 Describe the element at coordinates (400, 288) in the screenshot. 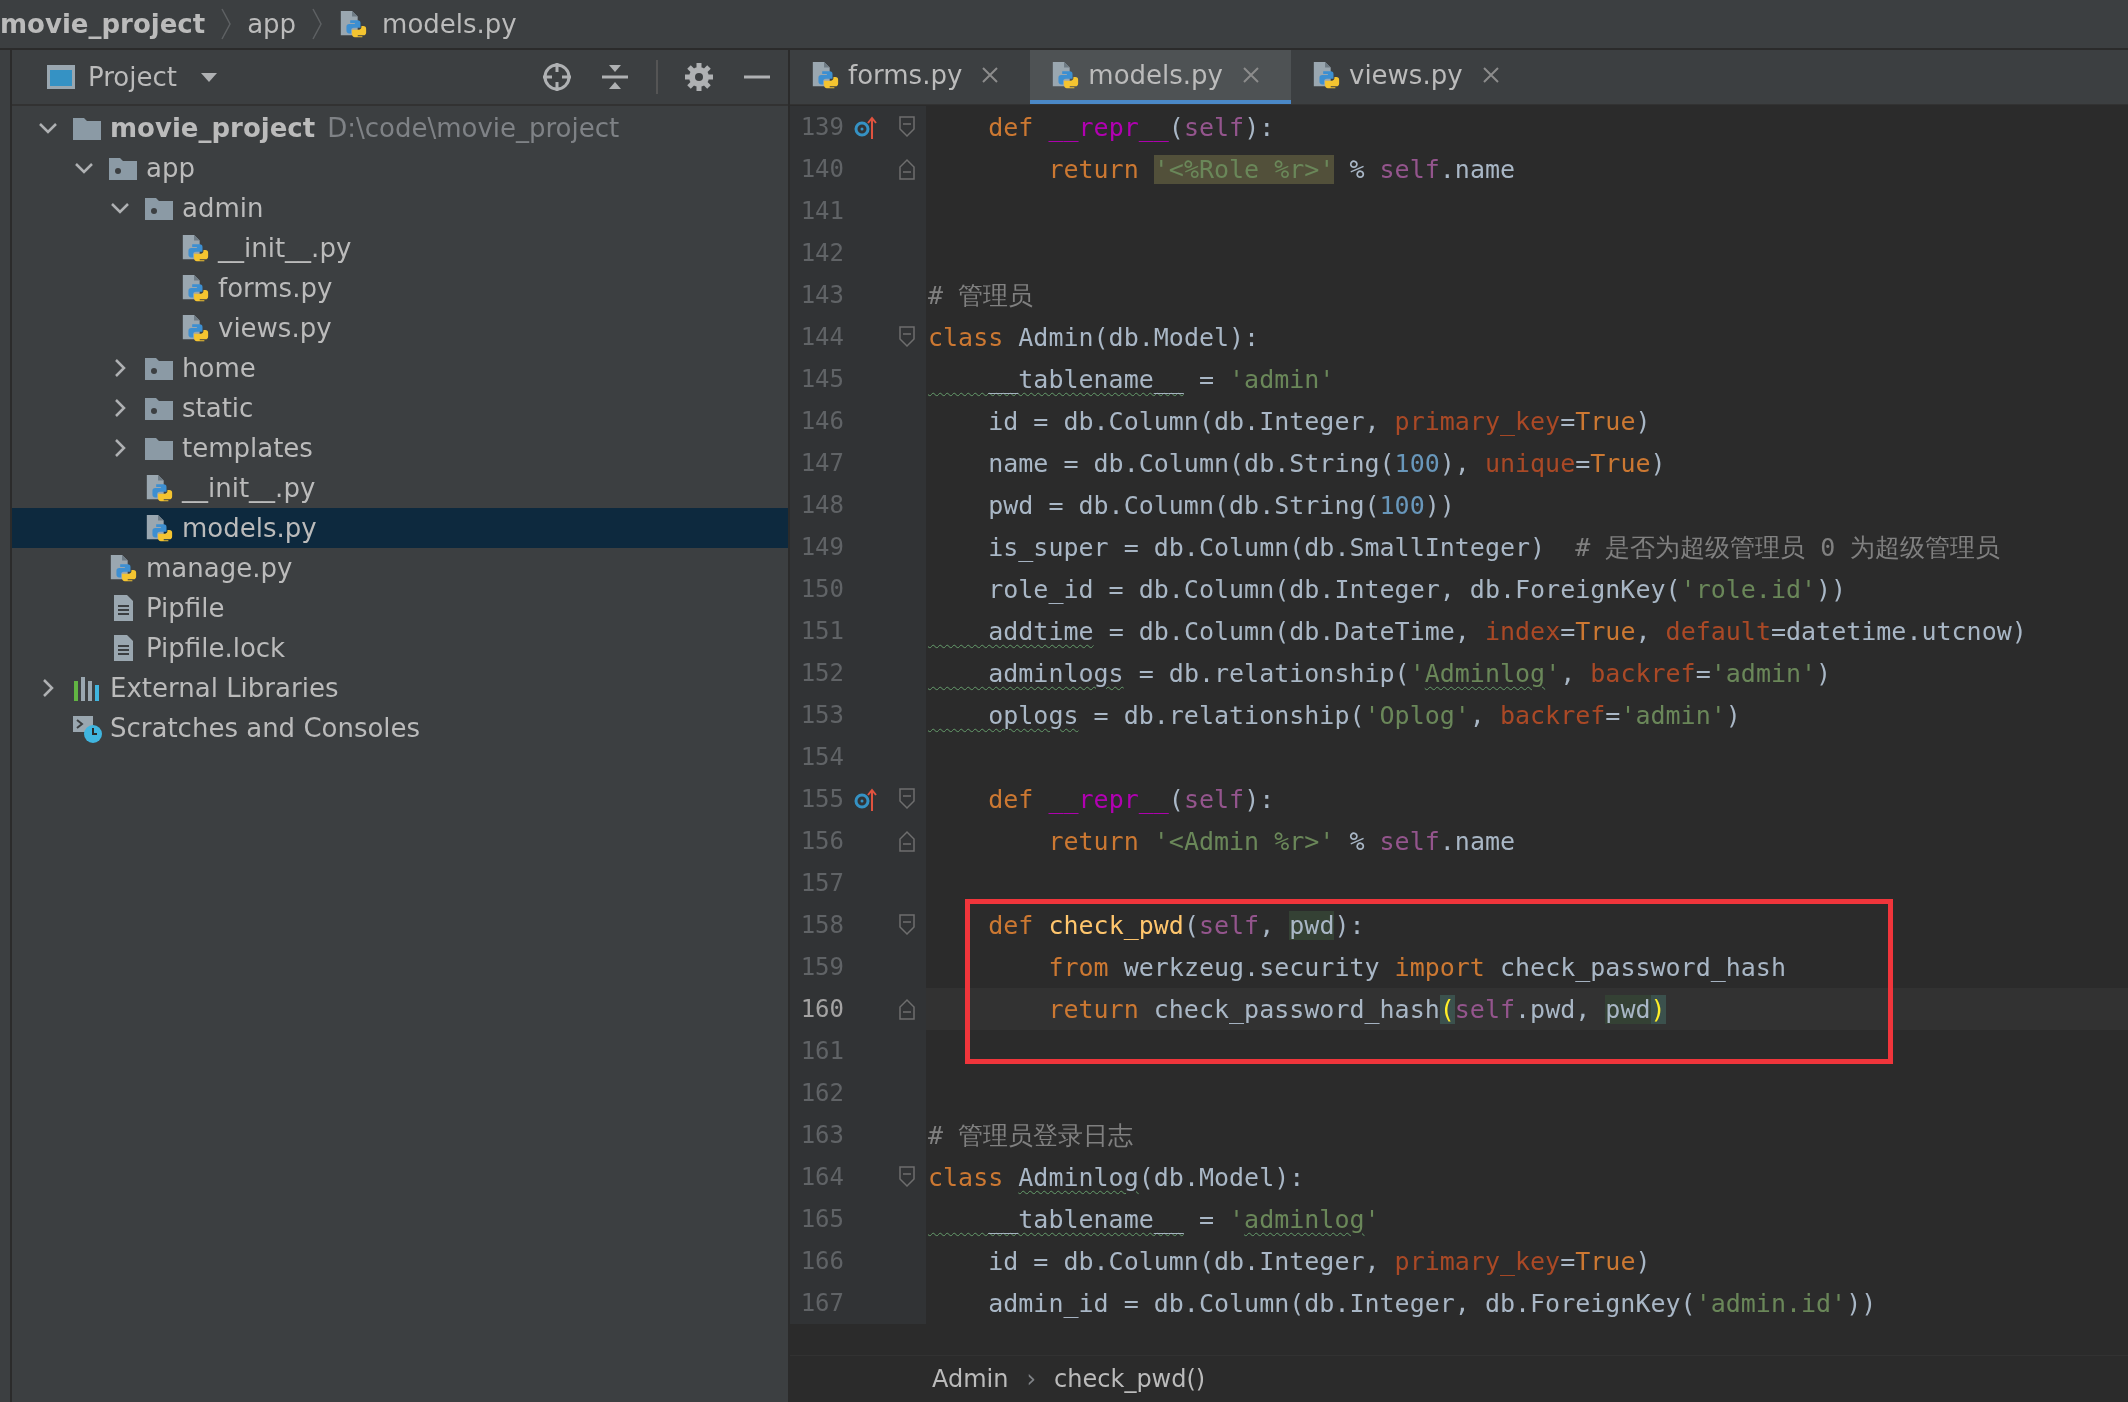

I see `tree-item: forms.py` at that location.